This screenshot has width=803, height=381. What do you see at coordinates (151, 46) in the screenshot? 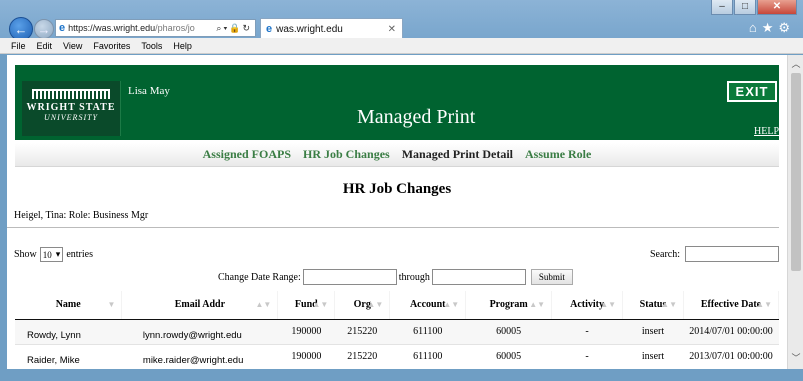
I see `menu-tools: Tools` at bounding box center [151, 46].